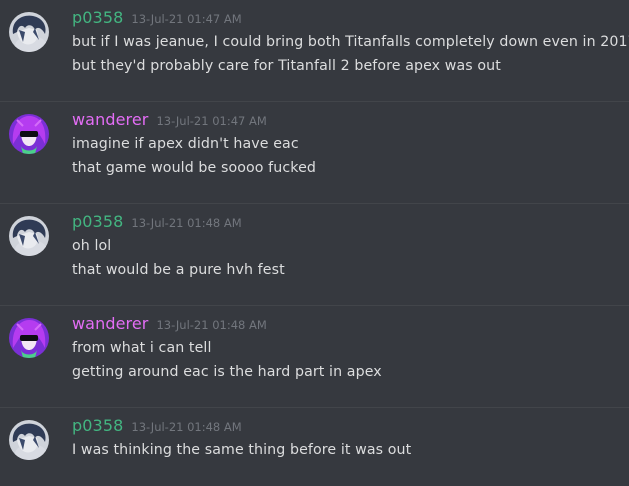 The width and height of the screenshot is (629, 486). I want to click on message-line: imagine if apex didn't have eac, so click(185, 144).